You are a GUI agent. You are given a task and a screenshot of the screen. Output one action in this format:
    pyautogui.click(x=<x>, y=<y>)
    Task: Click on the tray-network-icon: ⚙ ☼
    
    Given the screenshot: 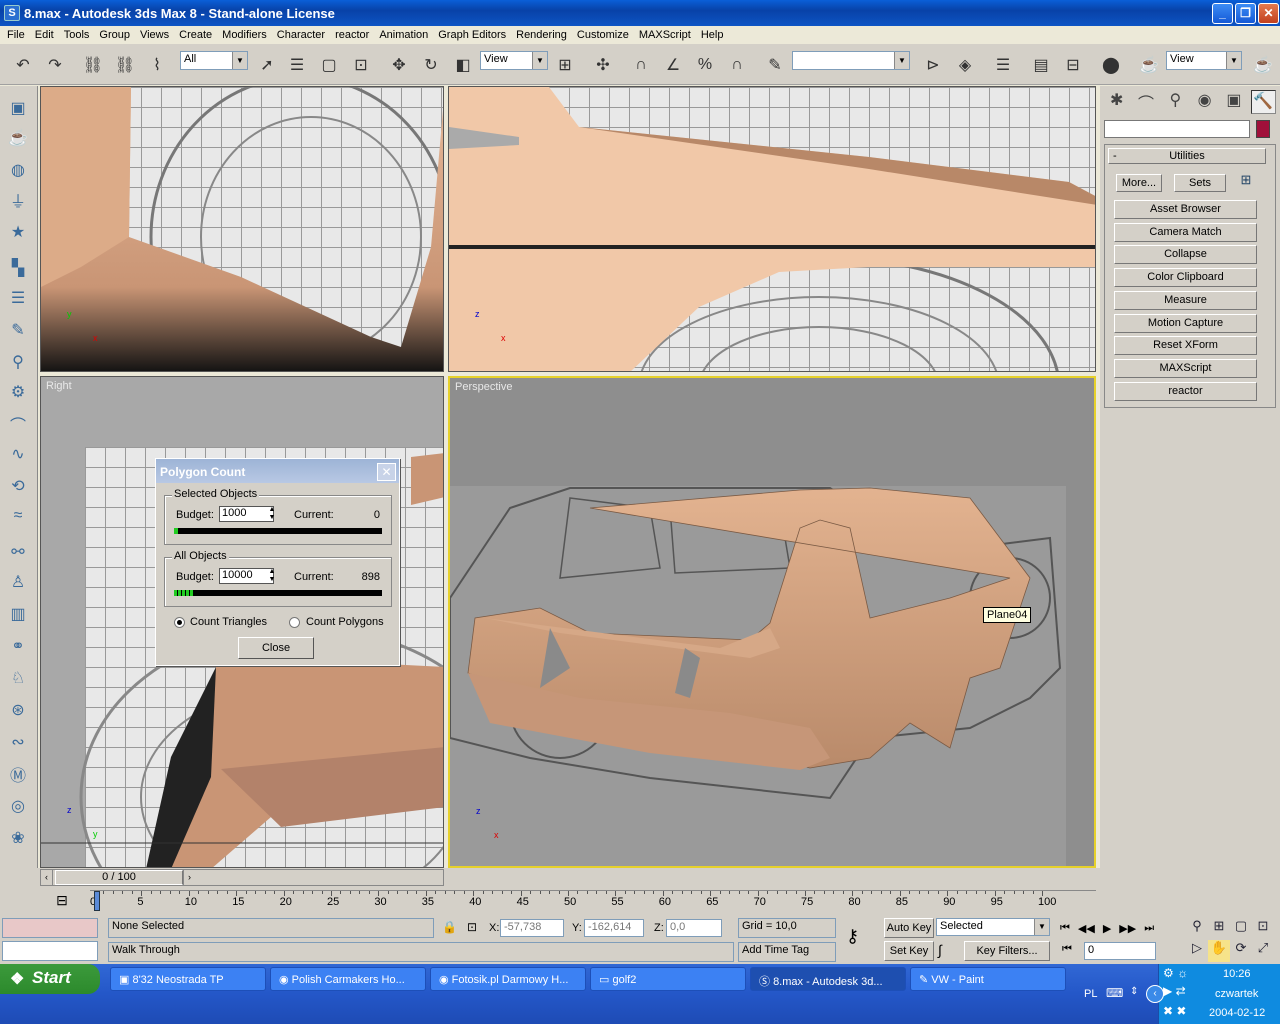 What is the action you would take?
    pyautogui.click(x=1175, y=973)
    